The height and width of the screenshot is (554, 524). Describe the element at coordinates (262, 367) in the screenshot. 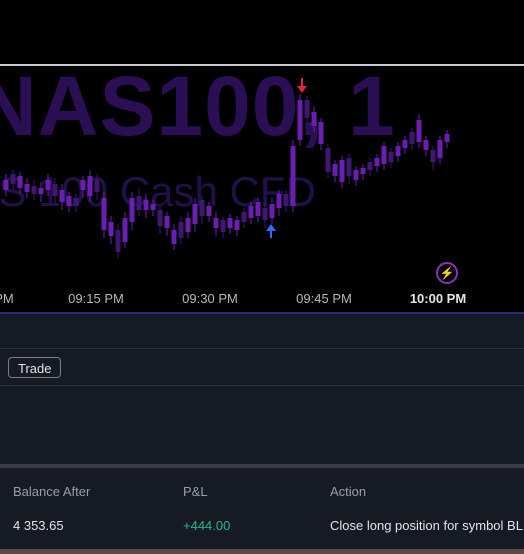

I see `trade-toolbar` at that location.